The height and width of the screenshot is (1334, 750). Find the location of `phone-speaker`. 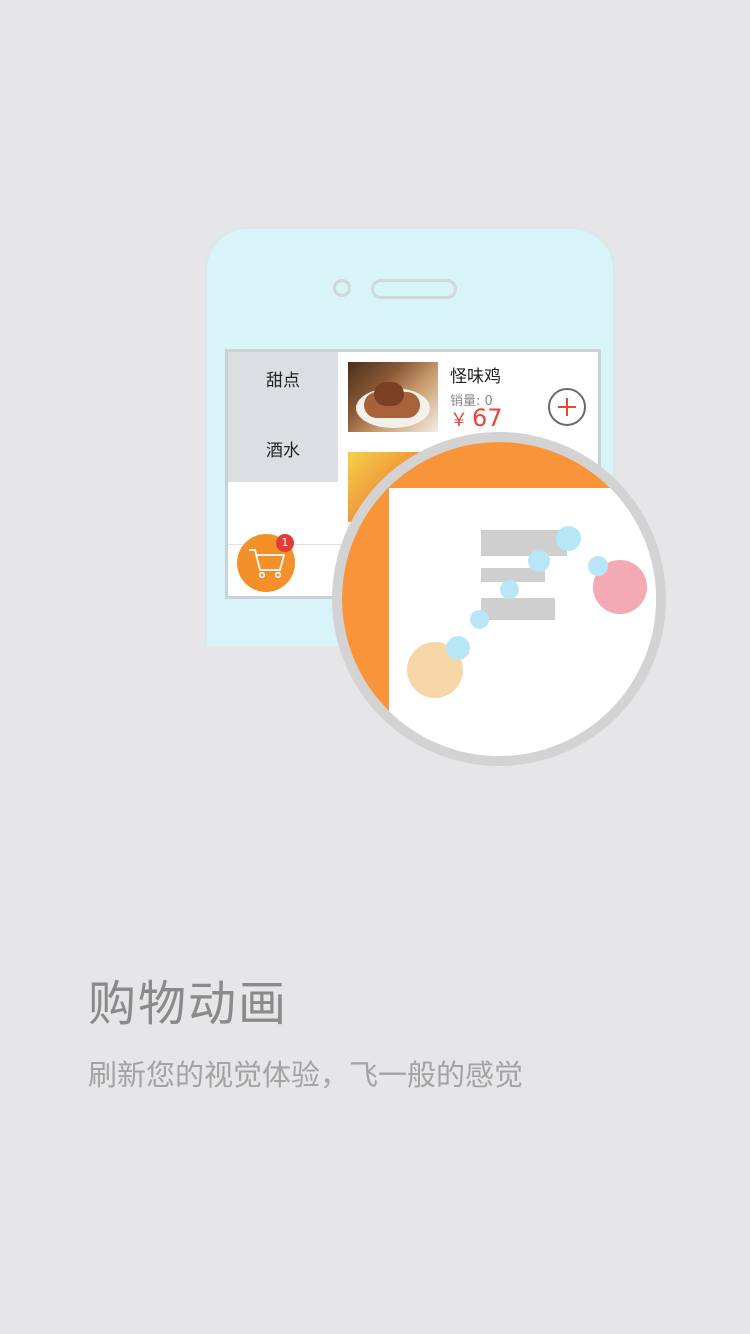

phone-speaker is located at coordinates (414, 289).